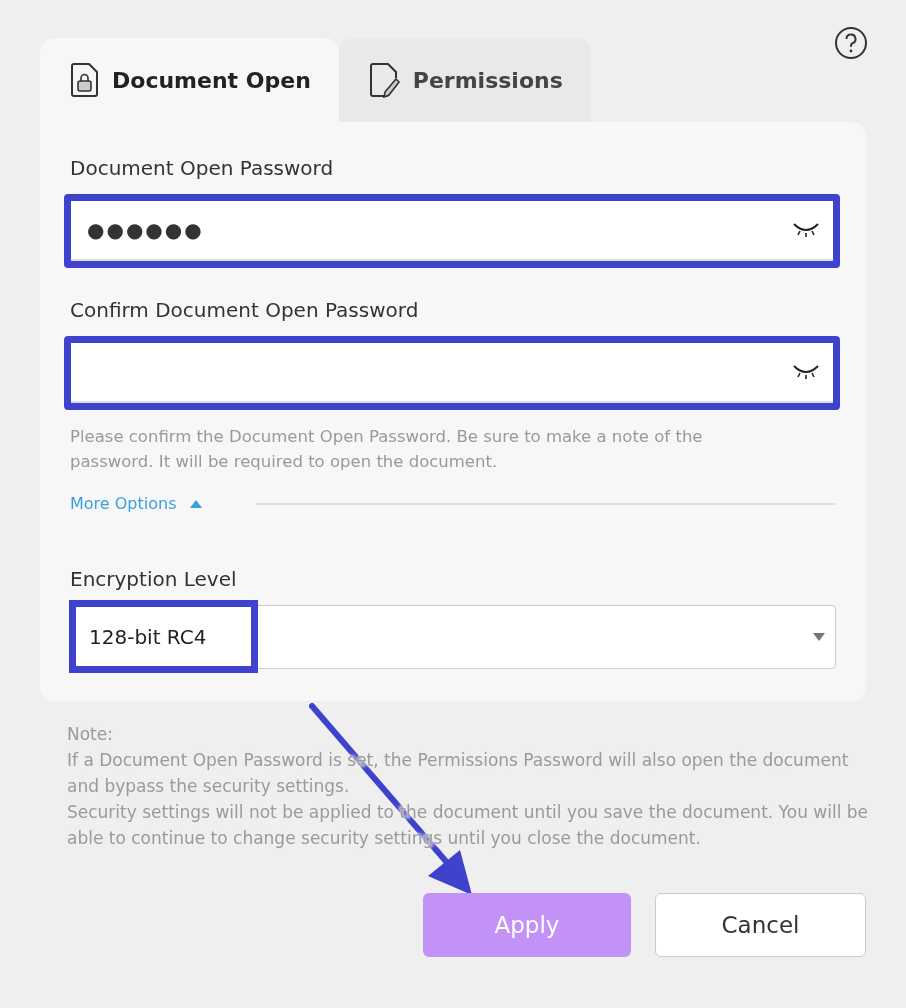  Describe the element at coordinates (464, 80) in the screenshot. I see `tab: Permissions` at that location.